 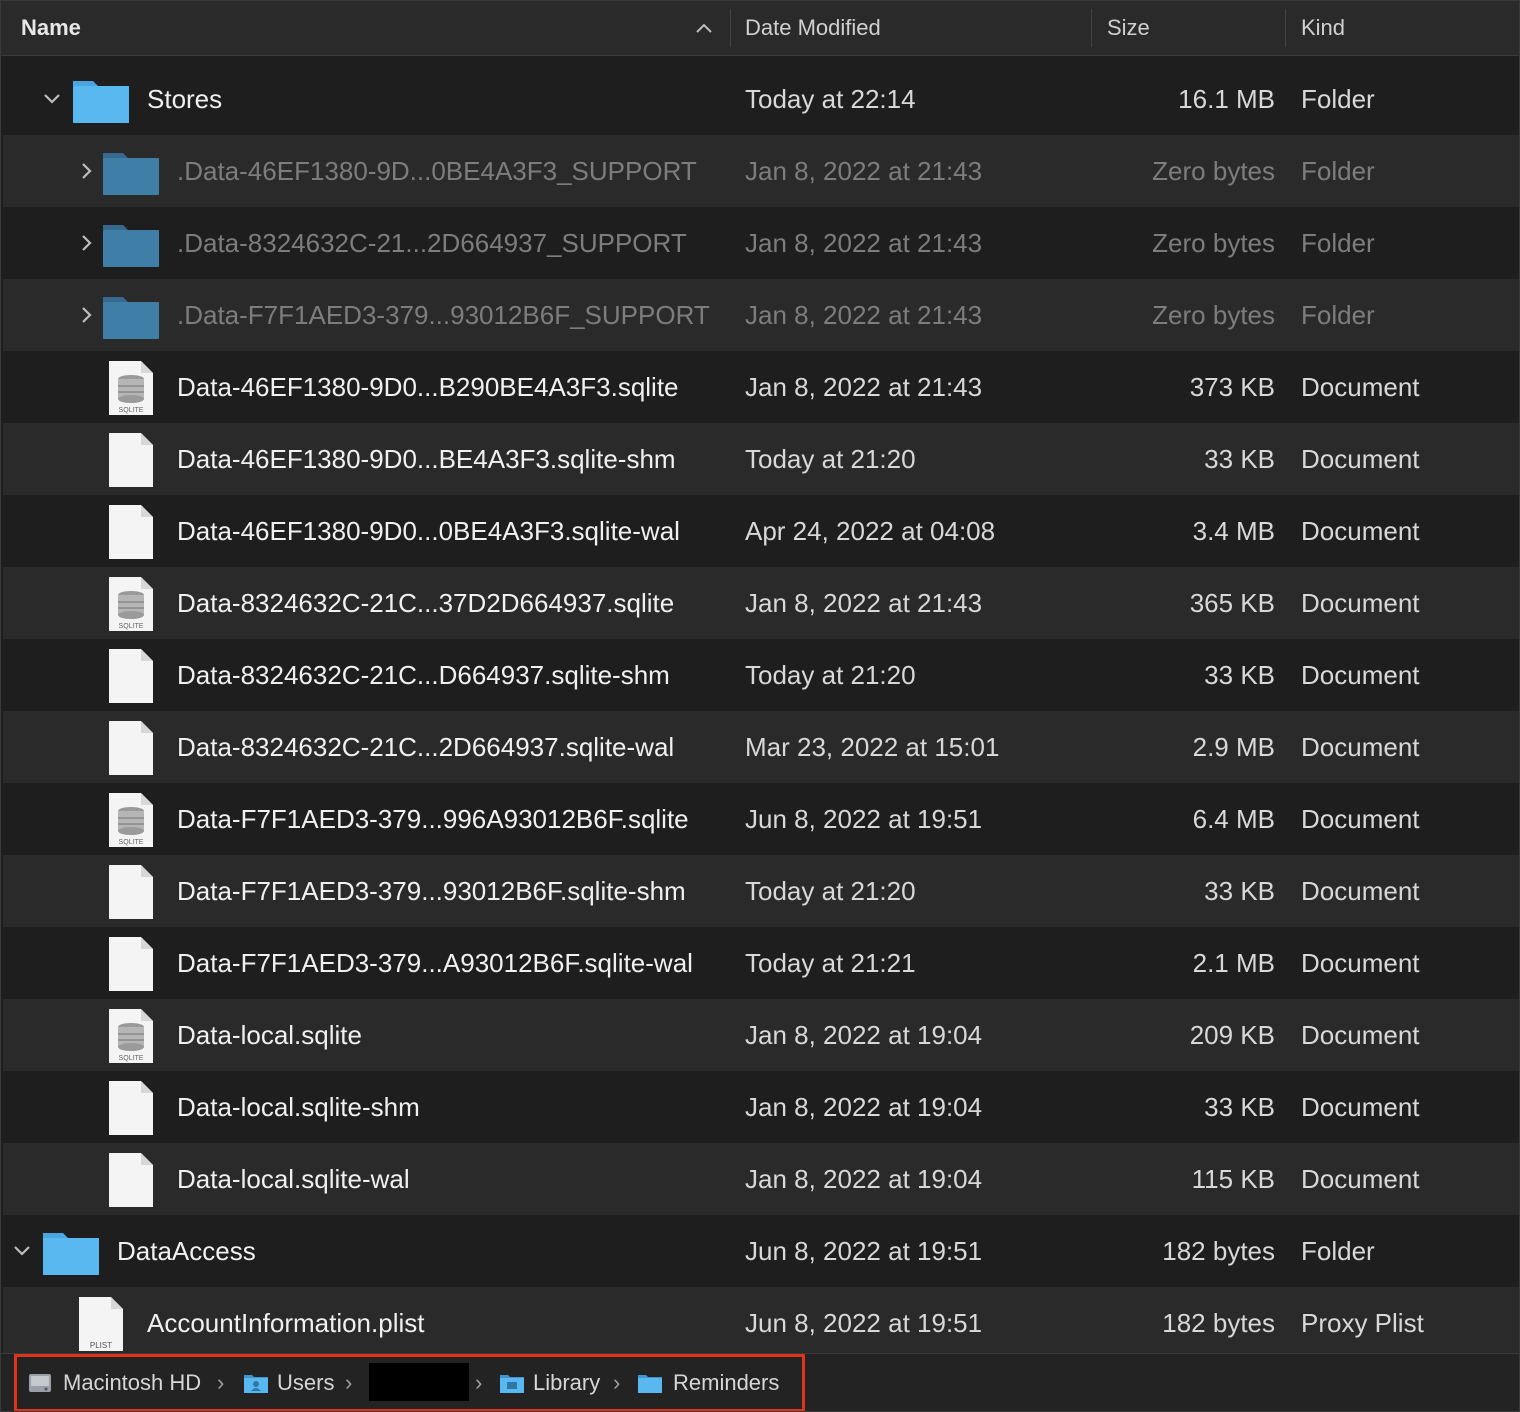 I want to click on file-name: Stores, so click(x=185, y=99).